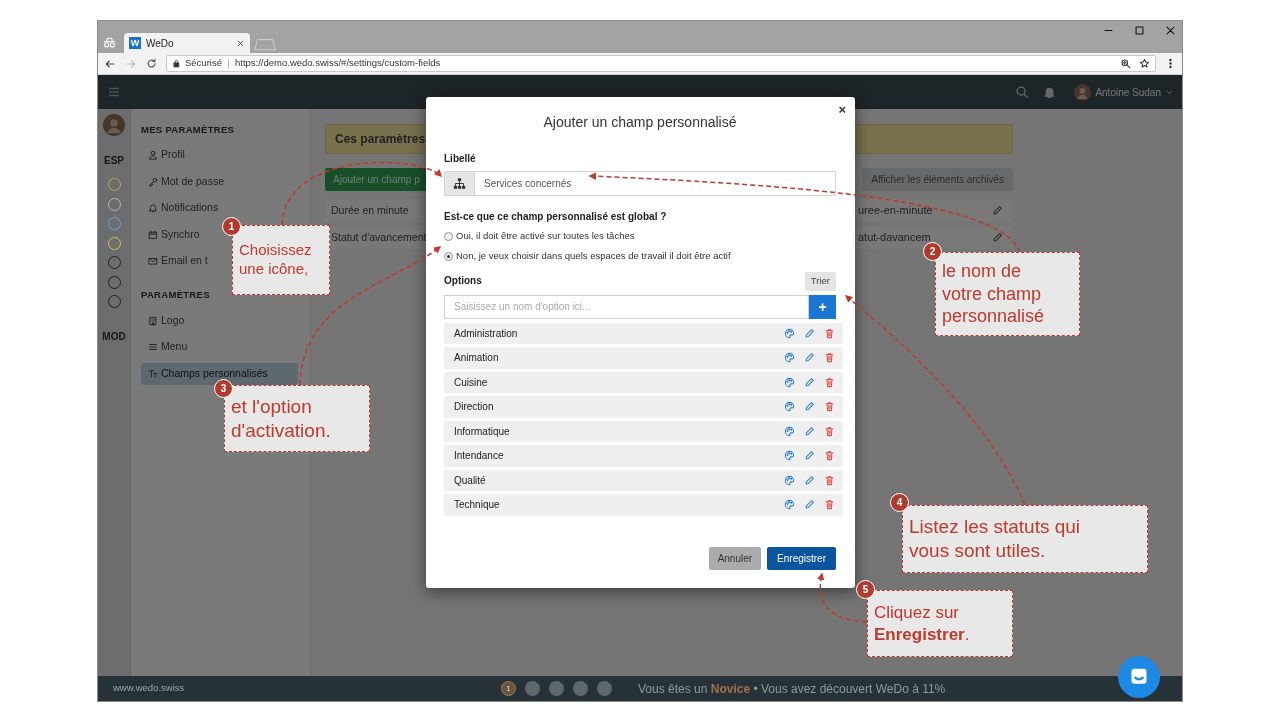 This screenshot has height=720, width=1280. Describe the element at coordinates (165, 320) in the screenshot. I see `sidebar-item: Logo` at that location.